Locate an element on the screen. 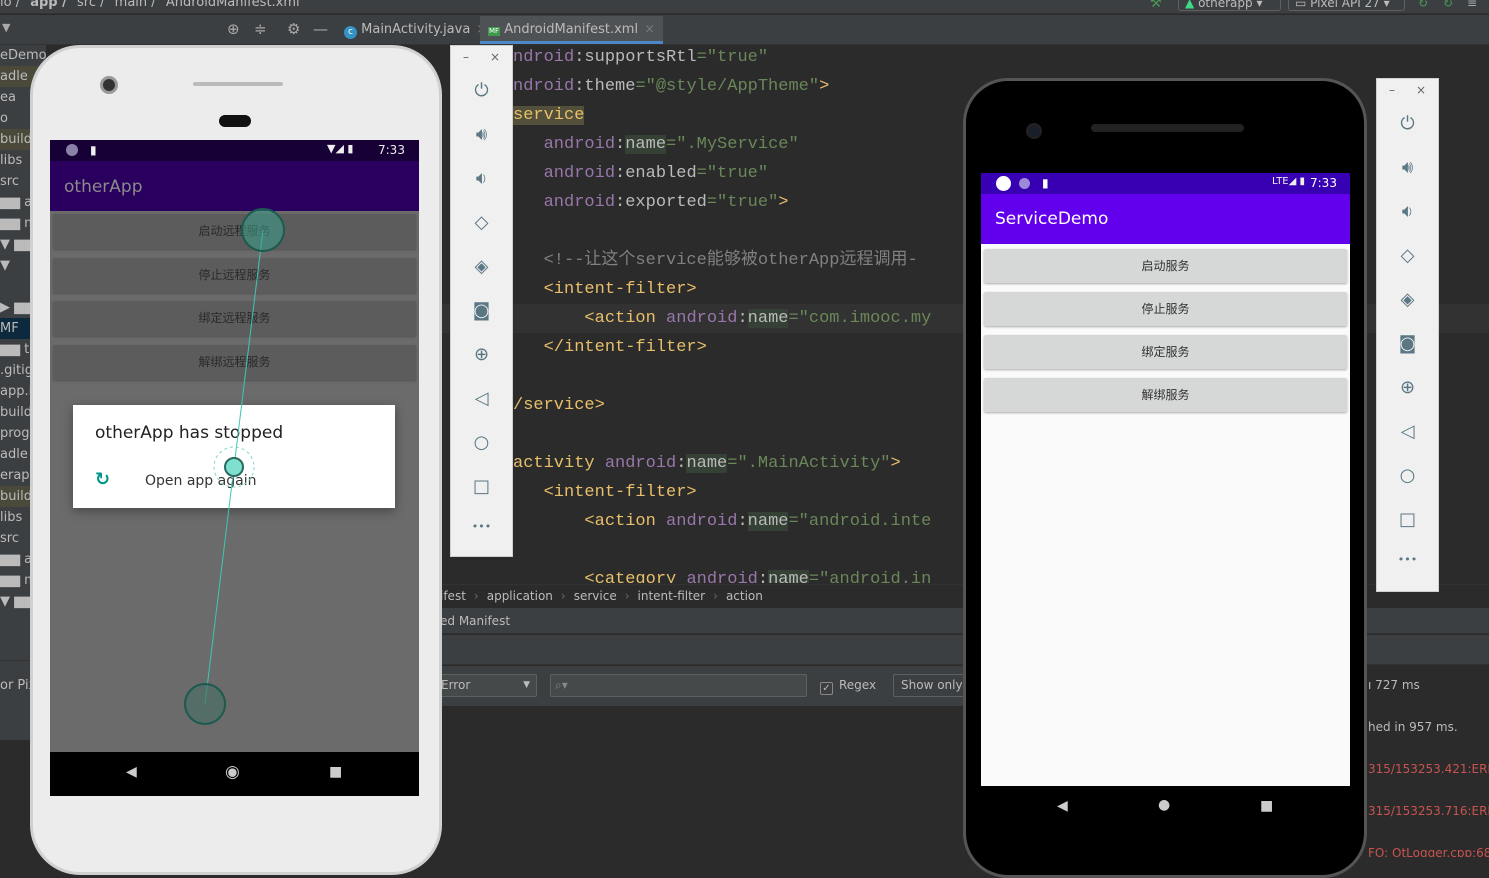 The image size is (1489, 878). unbind-service-button: 解绑服务 is located at coordinates (1165, 395).